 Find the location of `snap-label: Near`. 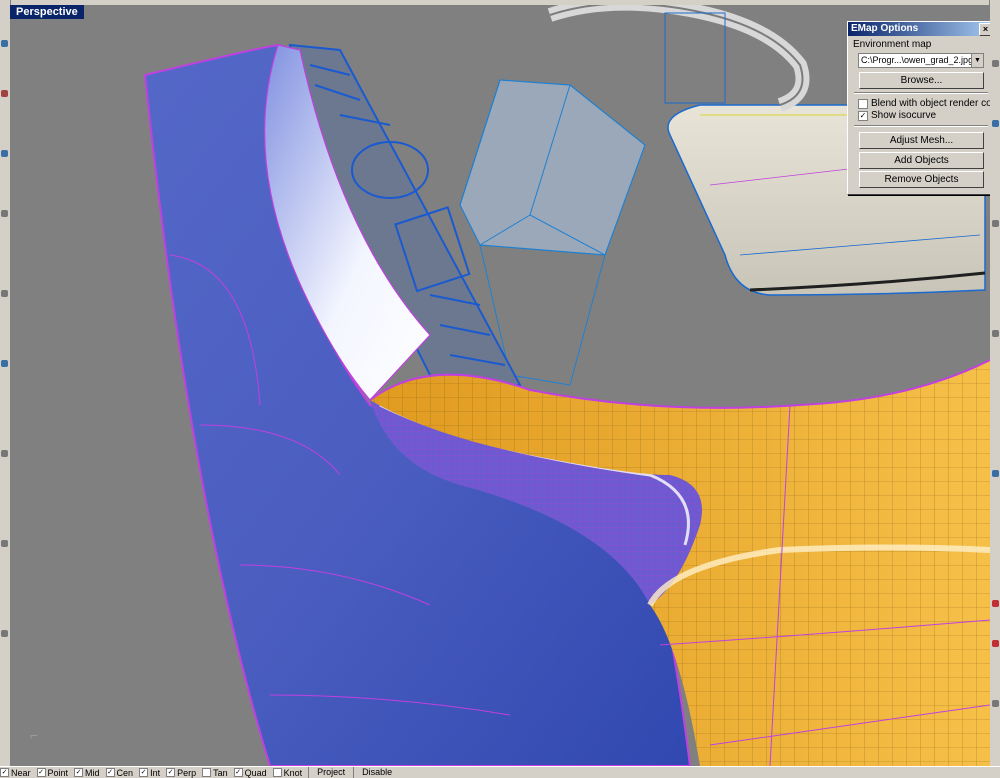

snap-label: Near is located at coordinates (21, 772).